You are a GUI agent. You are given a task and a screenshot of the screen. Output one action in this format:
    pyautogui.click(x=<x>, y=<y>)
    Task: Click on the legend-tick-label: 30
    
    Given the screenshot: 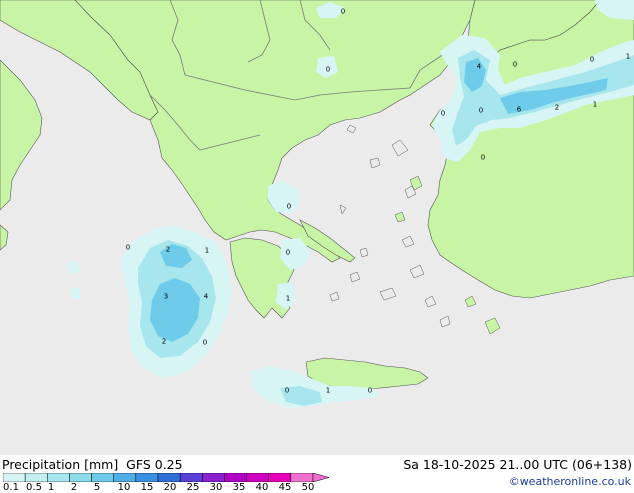 What is the action you would take?
    pyautogui.click(x=216, y=487)
    